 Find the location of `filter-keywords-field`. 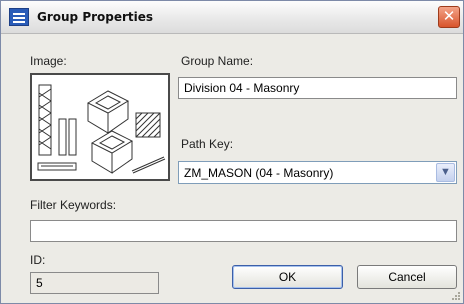

filter-keywords-field is located at coordinates (243, 231).